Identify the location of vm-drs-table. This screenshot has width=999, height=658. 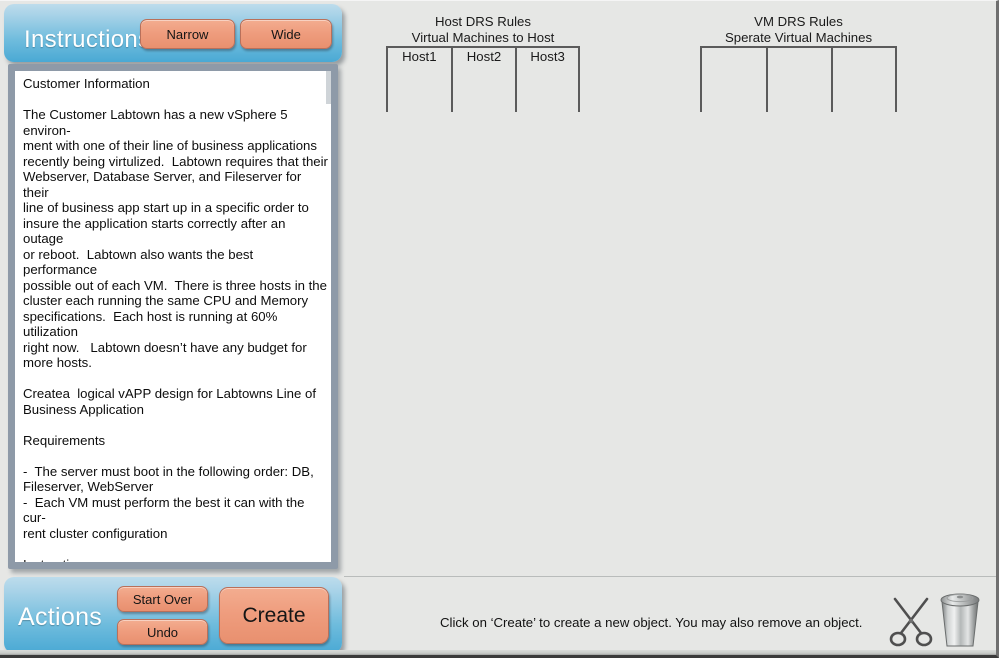
(798, 79).